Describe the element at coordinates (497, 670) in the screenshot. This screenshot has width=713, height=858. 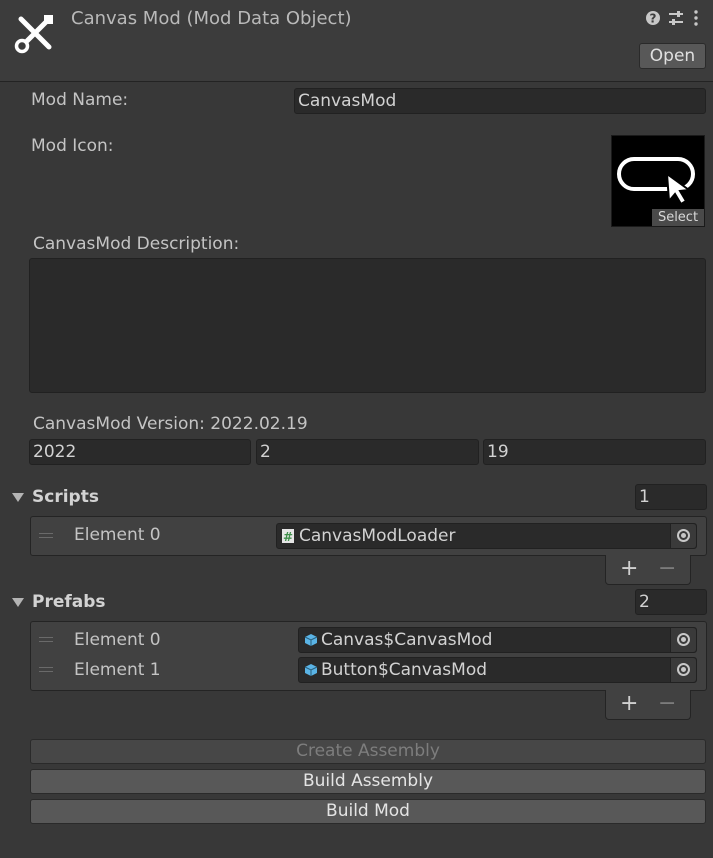
I see `prefabs-element-1-field: Button$CanvasMod` at that location.